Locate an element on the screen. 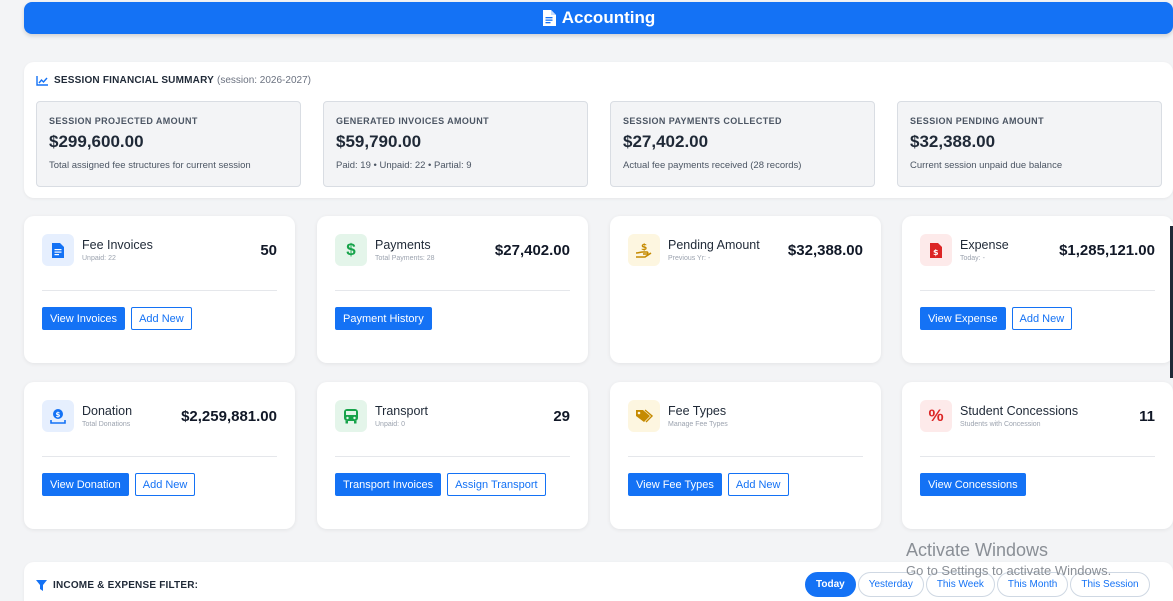 The image size is (1173, 601). view-concessions-button: View Concessions is located at coordinates (973, 484).